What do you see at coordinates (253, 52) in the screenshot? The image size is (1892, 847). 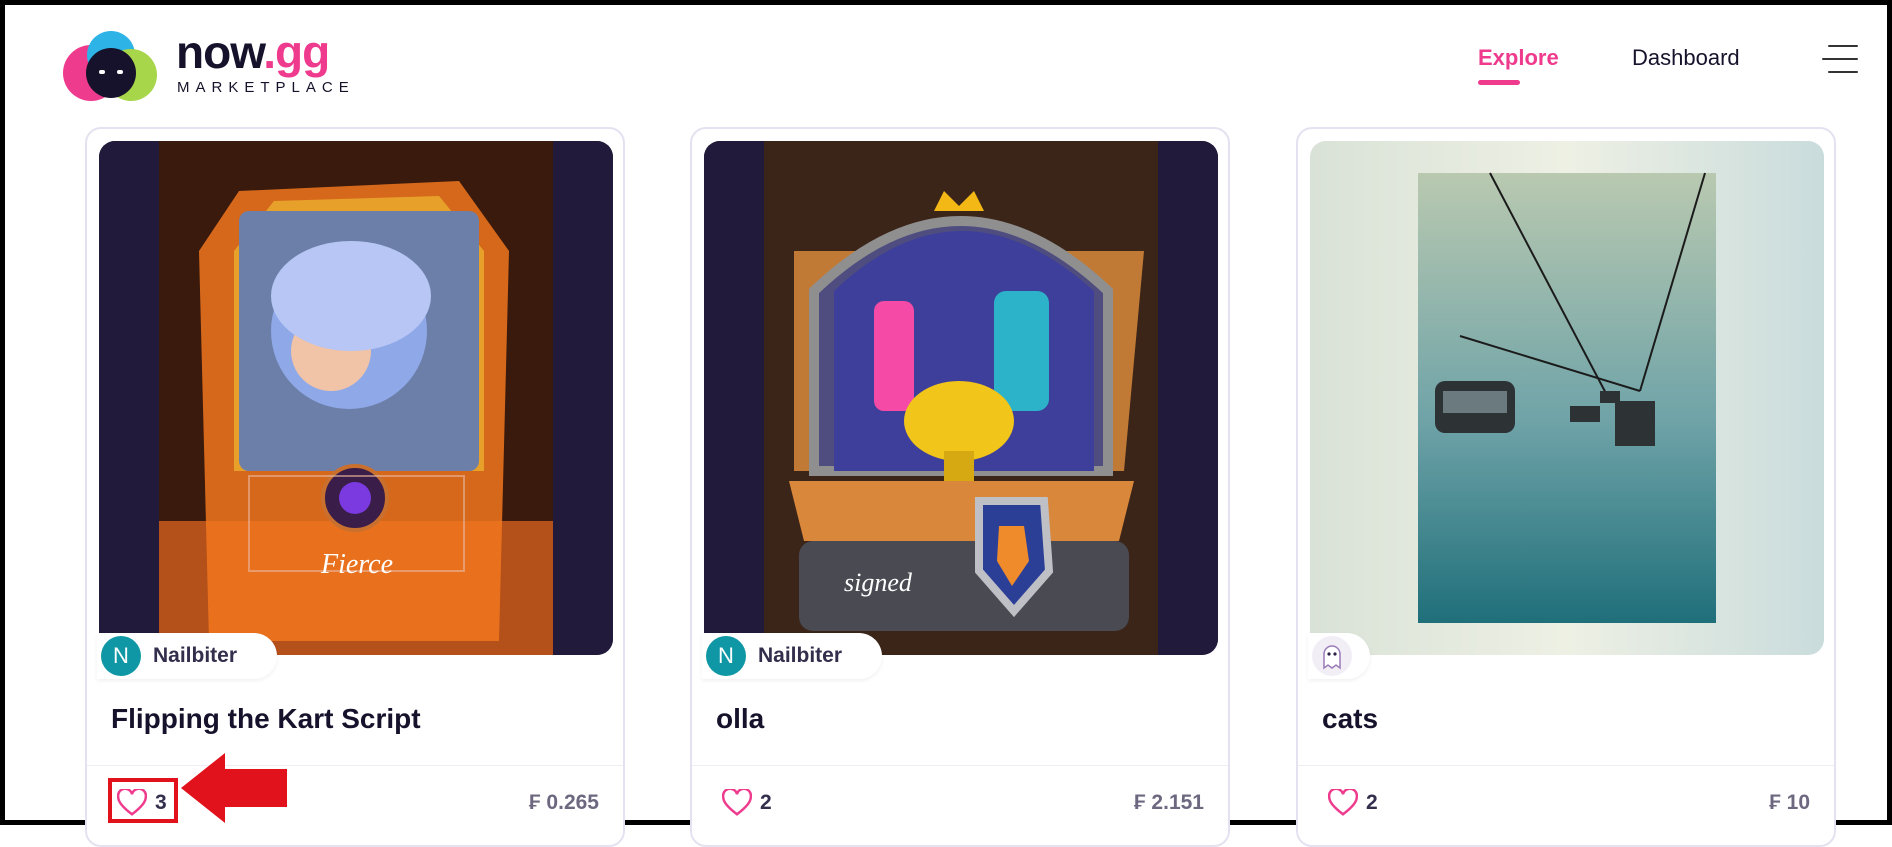 I see `logo-wordmark: now.gg` at bounding box center [253, 52].